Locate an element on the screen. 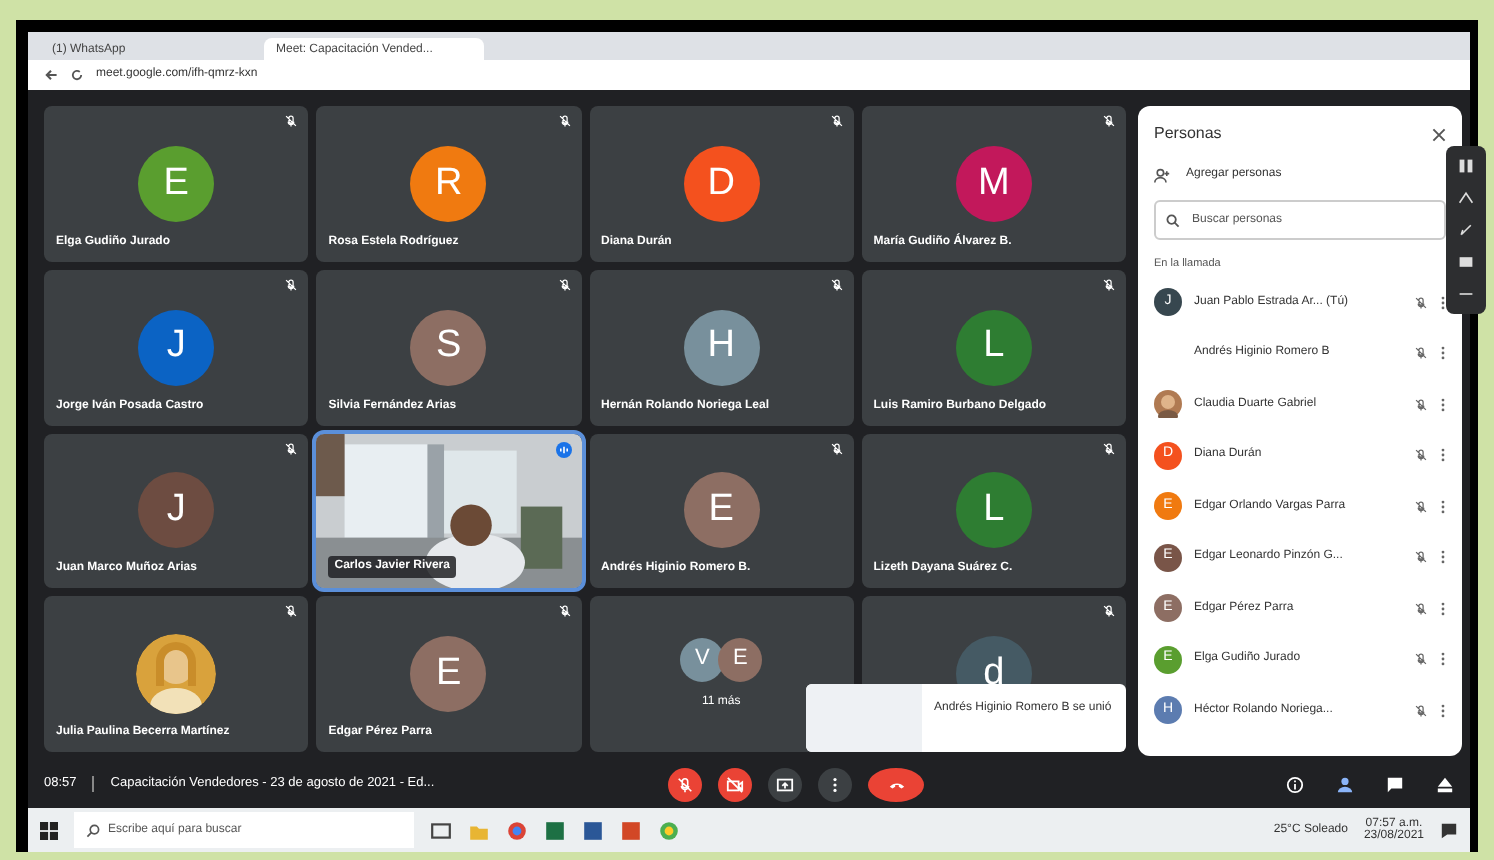 The height and width of the screenshot is (860, 1494). back-icon is located at coordinates (51, 75).